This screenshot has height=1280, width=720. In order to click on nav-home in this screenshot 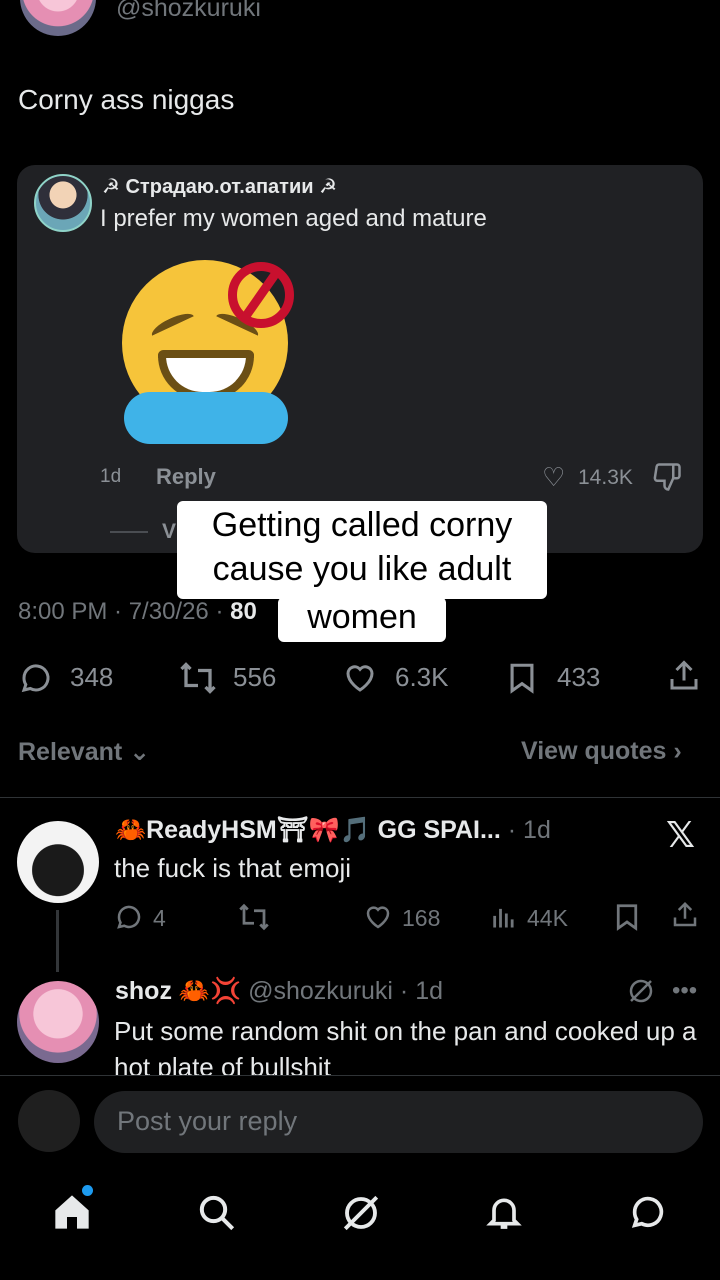, I will do `click(72, 1214)`.